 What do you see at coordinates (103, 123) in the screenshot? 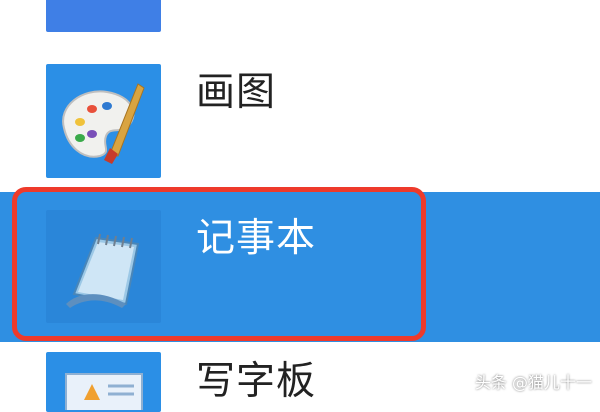
I see `paint-palette-icon` at bounding box center [103, 123].